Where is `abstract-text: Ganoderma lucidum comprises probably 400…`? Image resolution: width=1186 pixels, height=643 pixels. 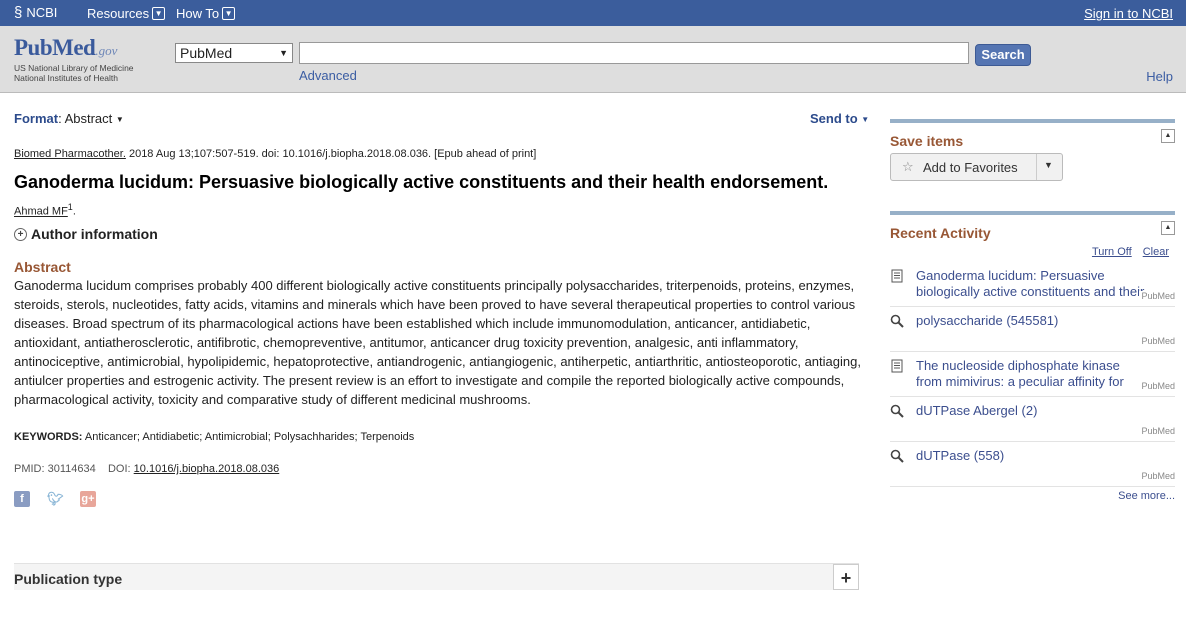 abstract-text: Ganoderma lucidum comprises probably 400… is located at coordinates (437, 342).